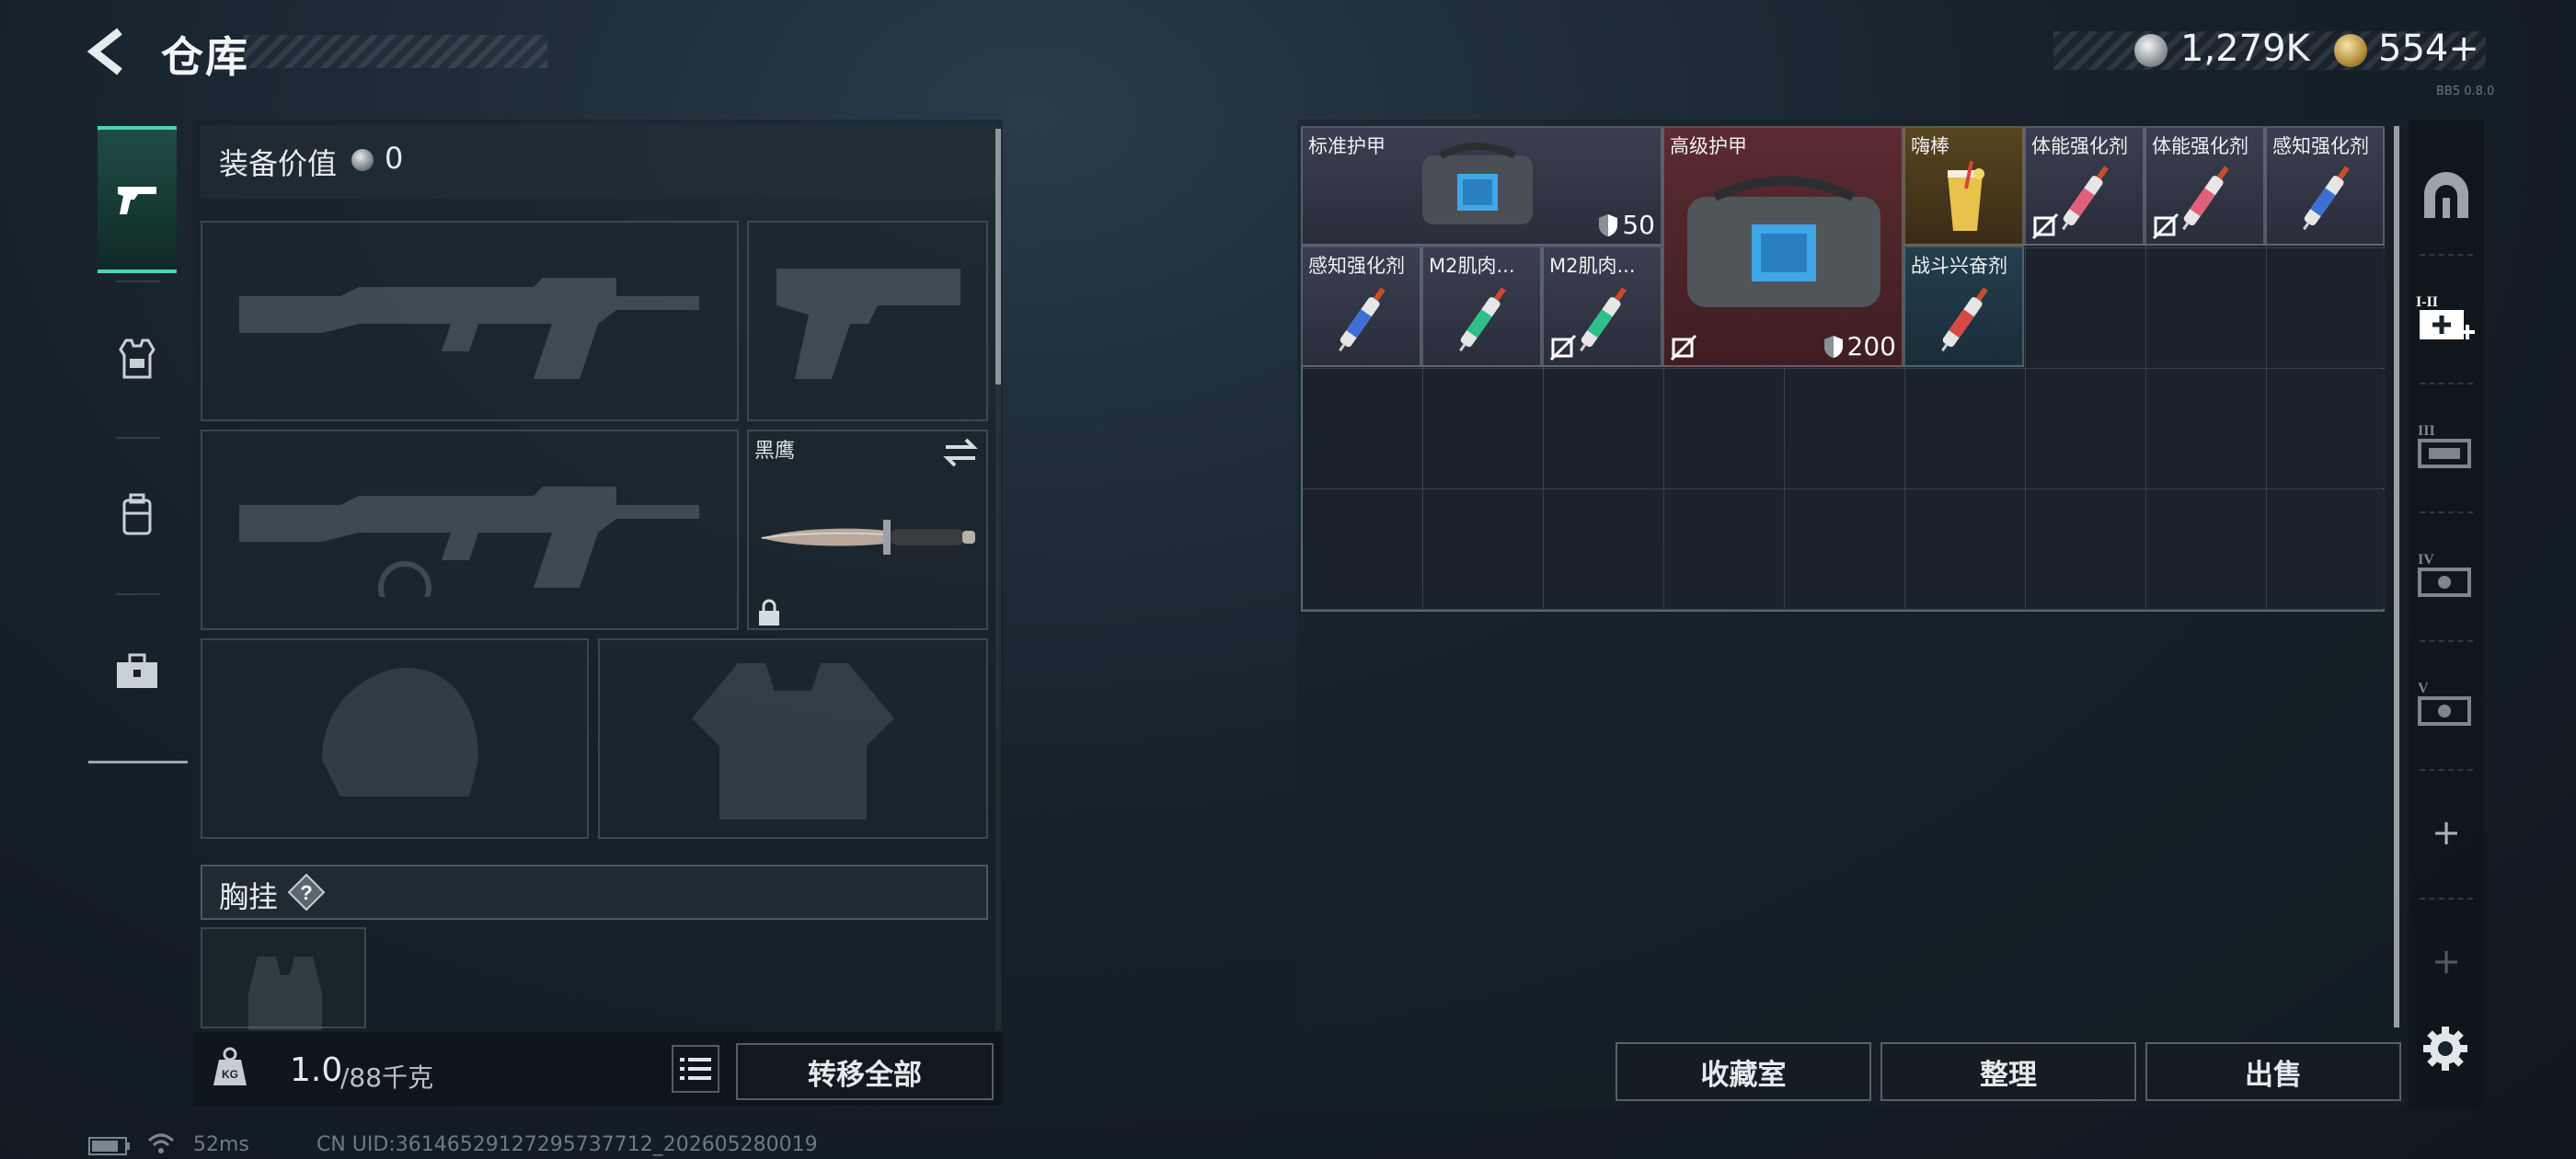 Image resolution: width=2576 pixels, height=1159 pixels. I want to click on durability: 200, so click(1859, 346).